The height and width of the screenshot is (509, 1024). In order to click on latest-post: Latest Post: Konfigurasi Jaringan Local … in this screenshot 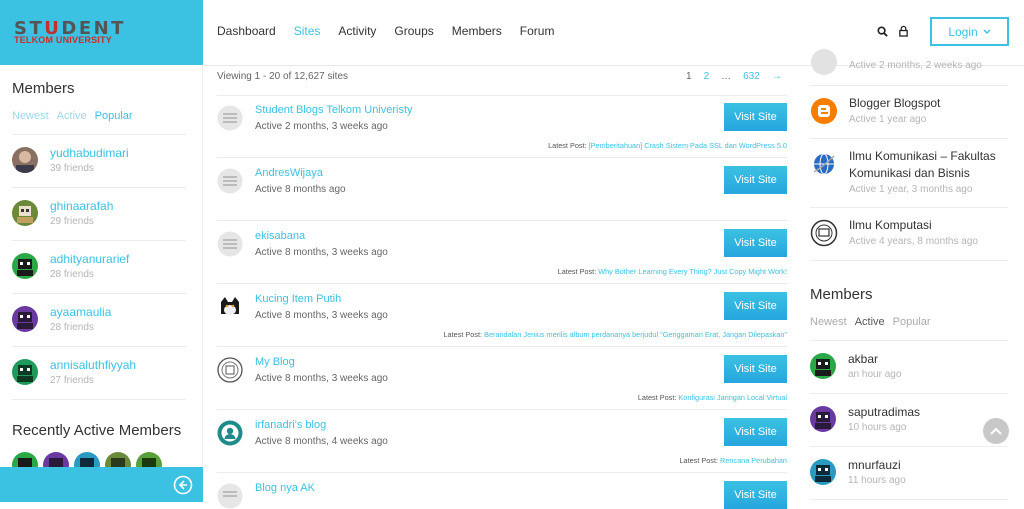, I will do `click(712, 397)`.